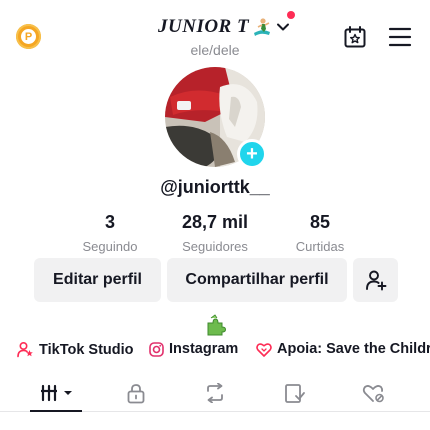  What do you see at coordinates (252, 154) in the screenshot?
I see `add-story-button: +` at bounding box center [252, 154].